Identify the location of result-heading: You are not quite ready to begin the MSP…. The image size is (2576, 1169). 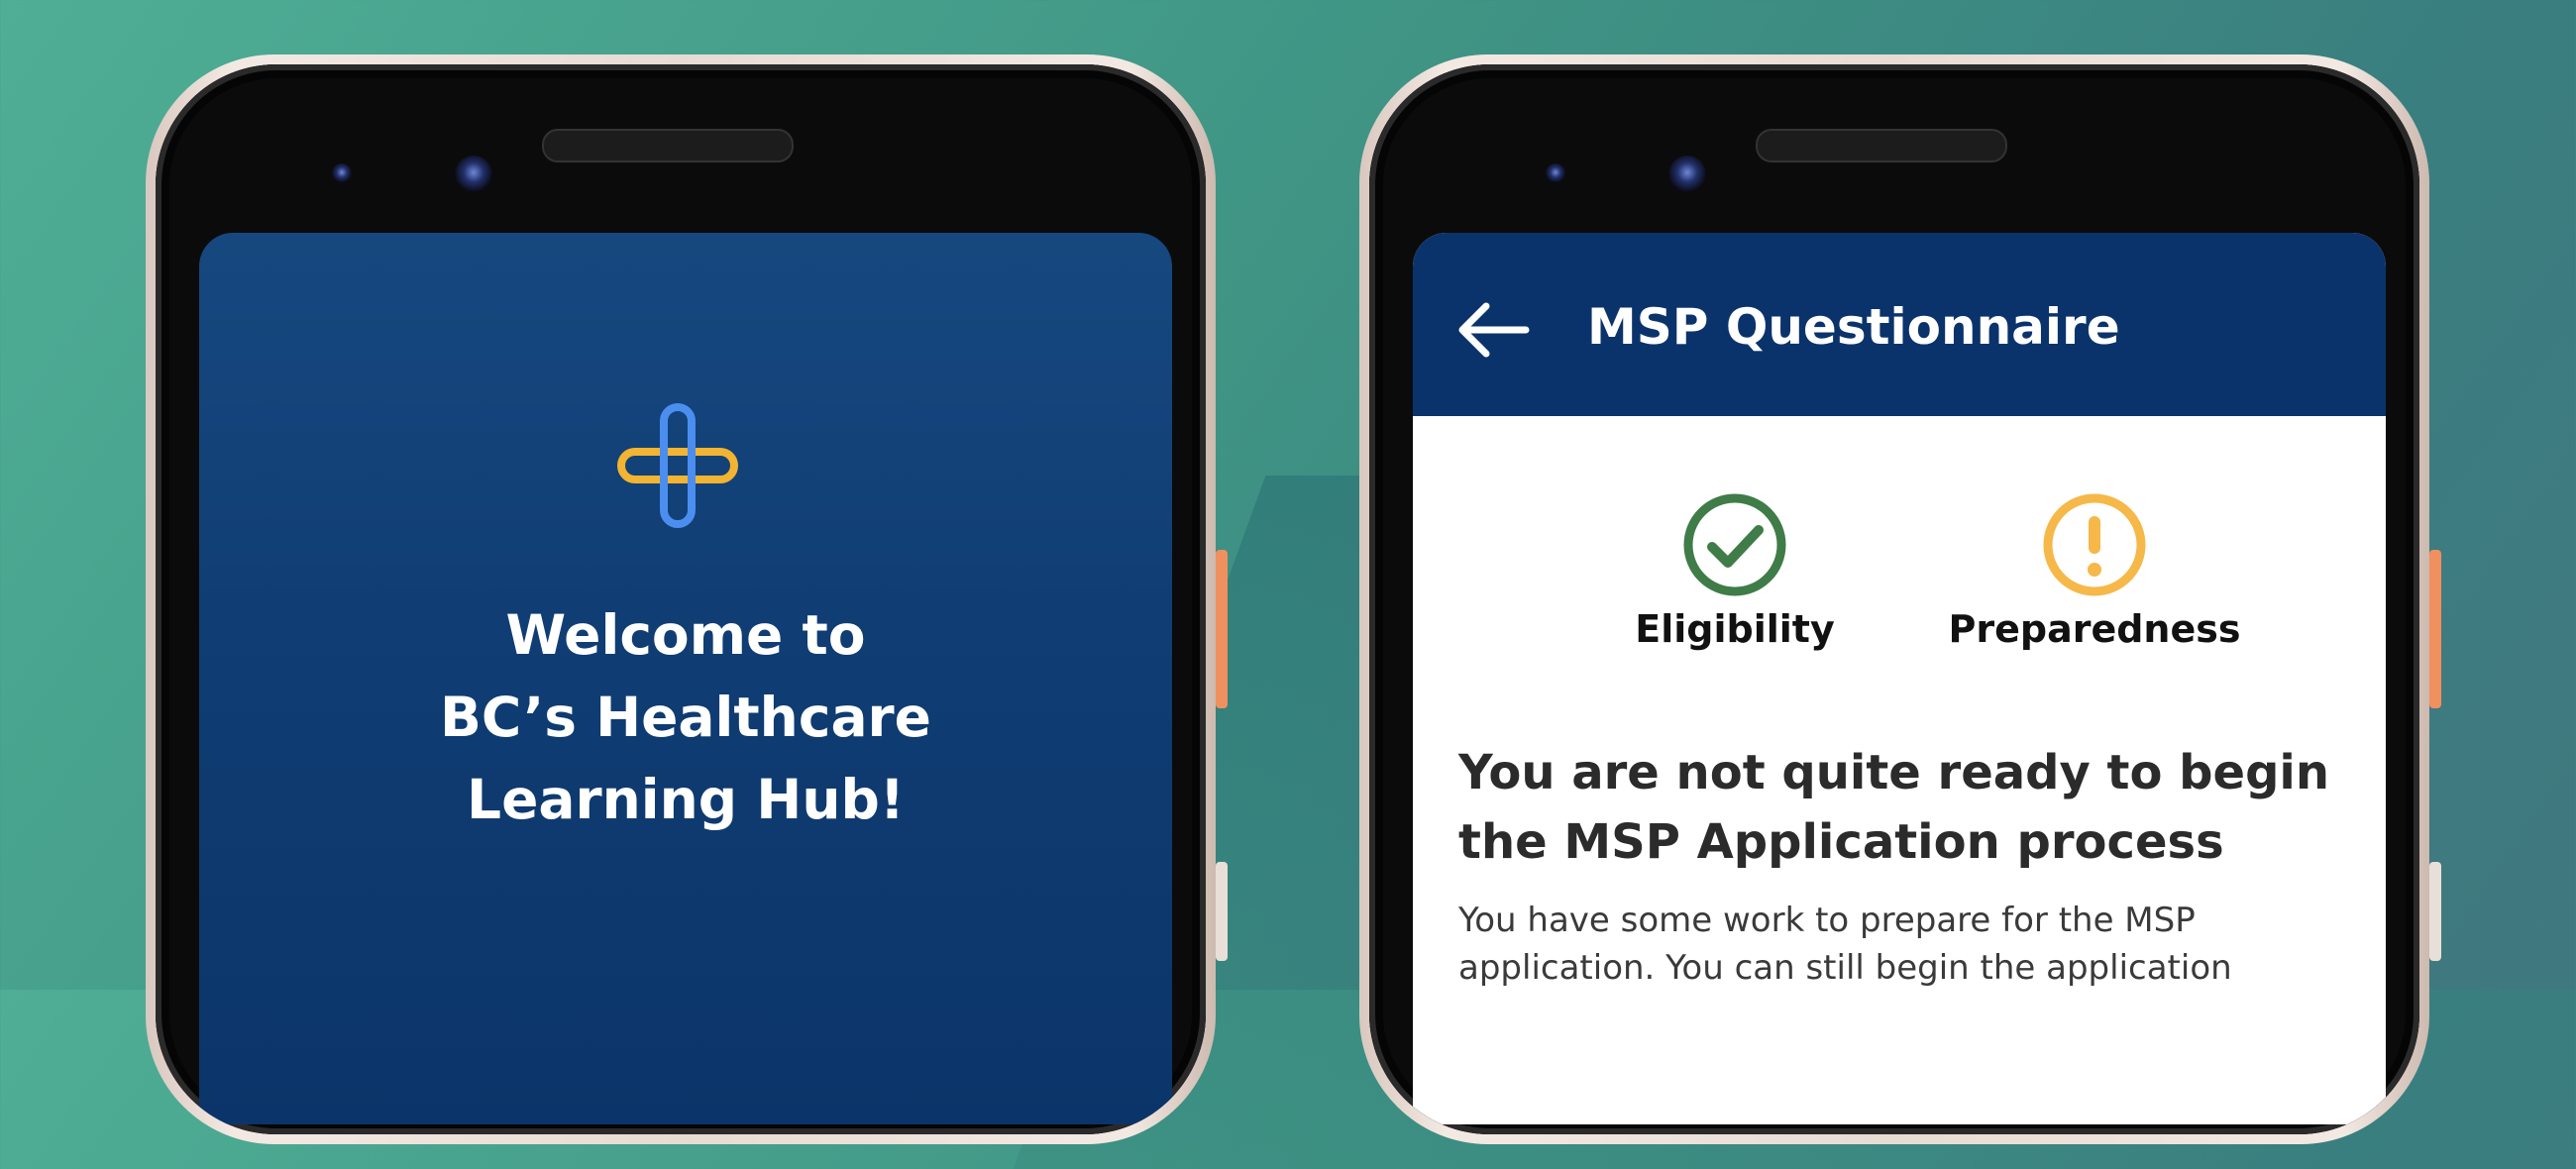
(1894, 807).